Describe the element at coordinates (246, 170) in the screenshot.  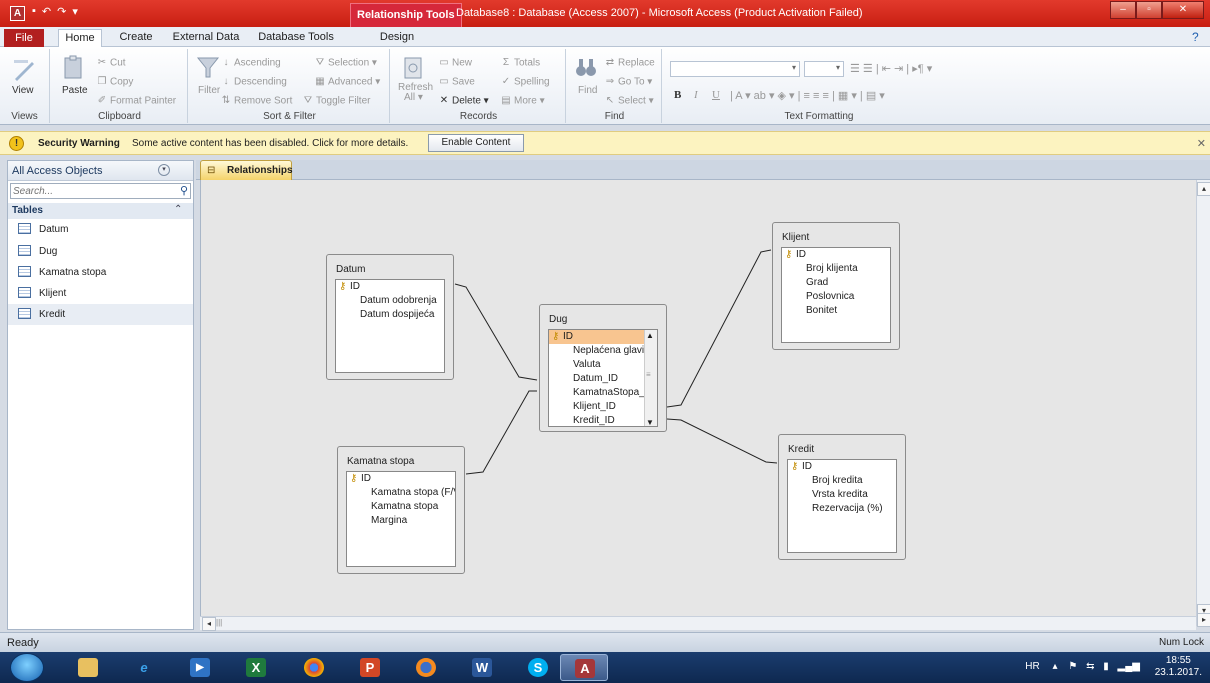
I see `tab-relationships: ⊟ Relationships` at that location.